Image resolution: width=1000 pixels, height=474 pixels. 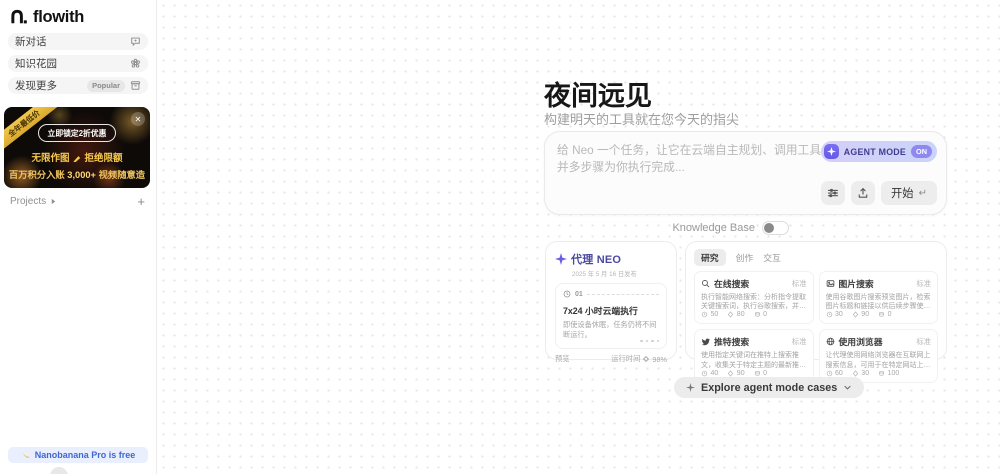 What do you see at coordinates (922, 193) in the screenshot?
I see `enter-key-icon: ↵` at bounding box center [922, 193].